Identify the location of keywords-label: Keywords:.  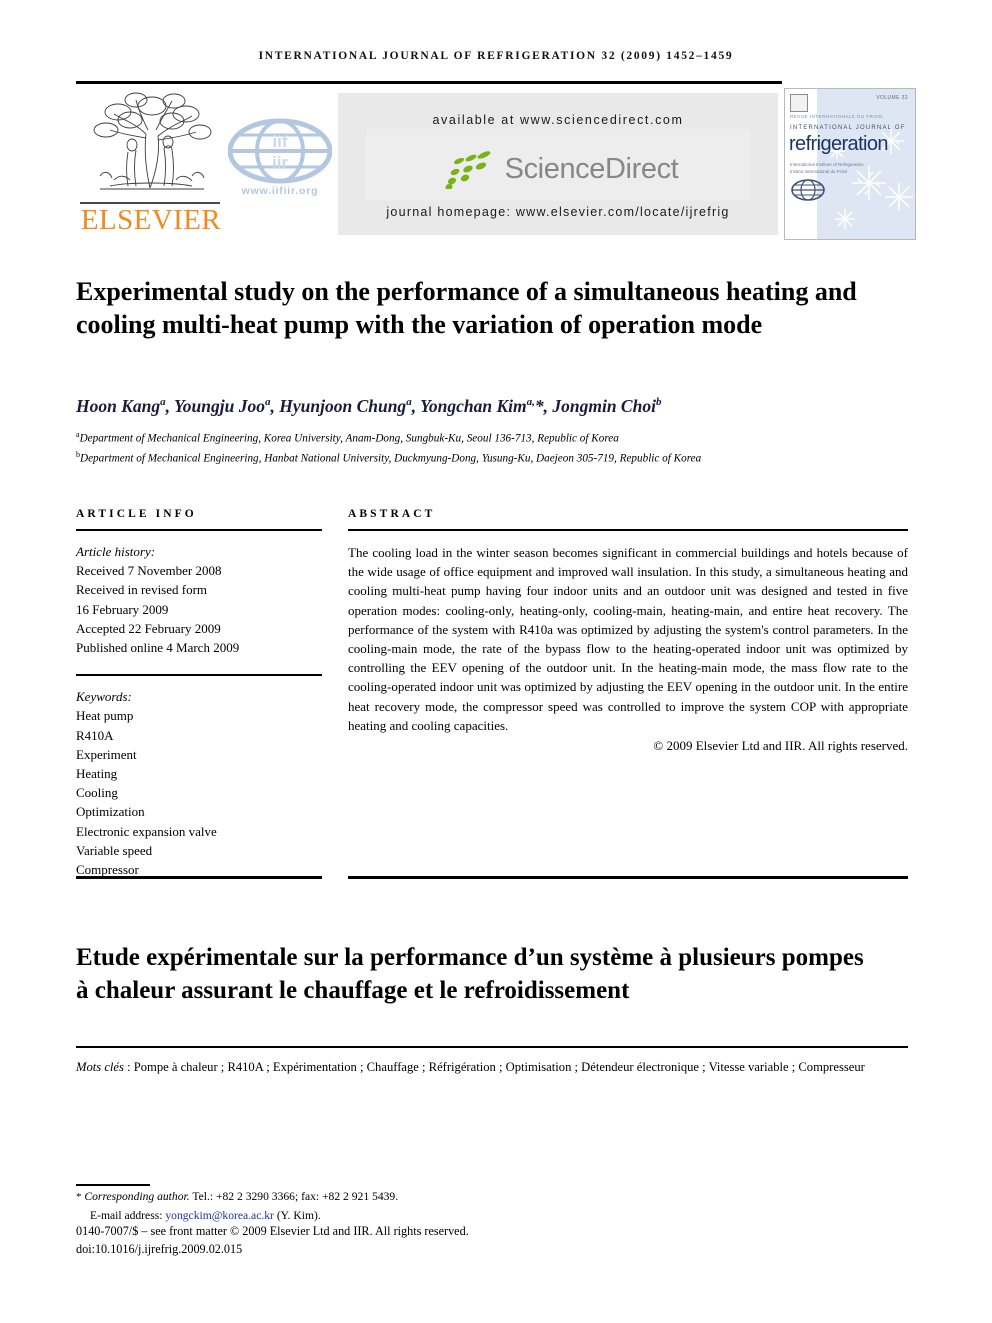
(104, 697).